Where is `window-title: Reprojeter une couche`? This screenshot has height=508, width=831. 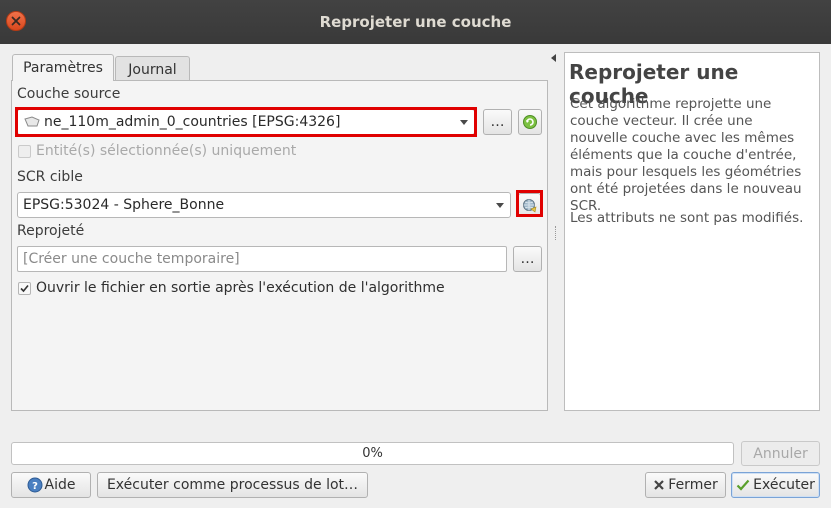
window-title: Reprojeter une couche is located at coordinates (415, 22).